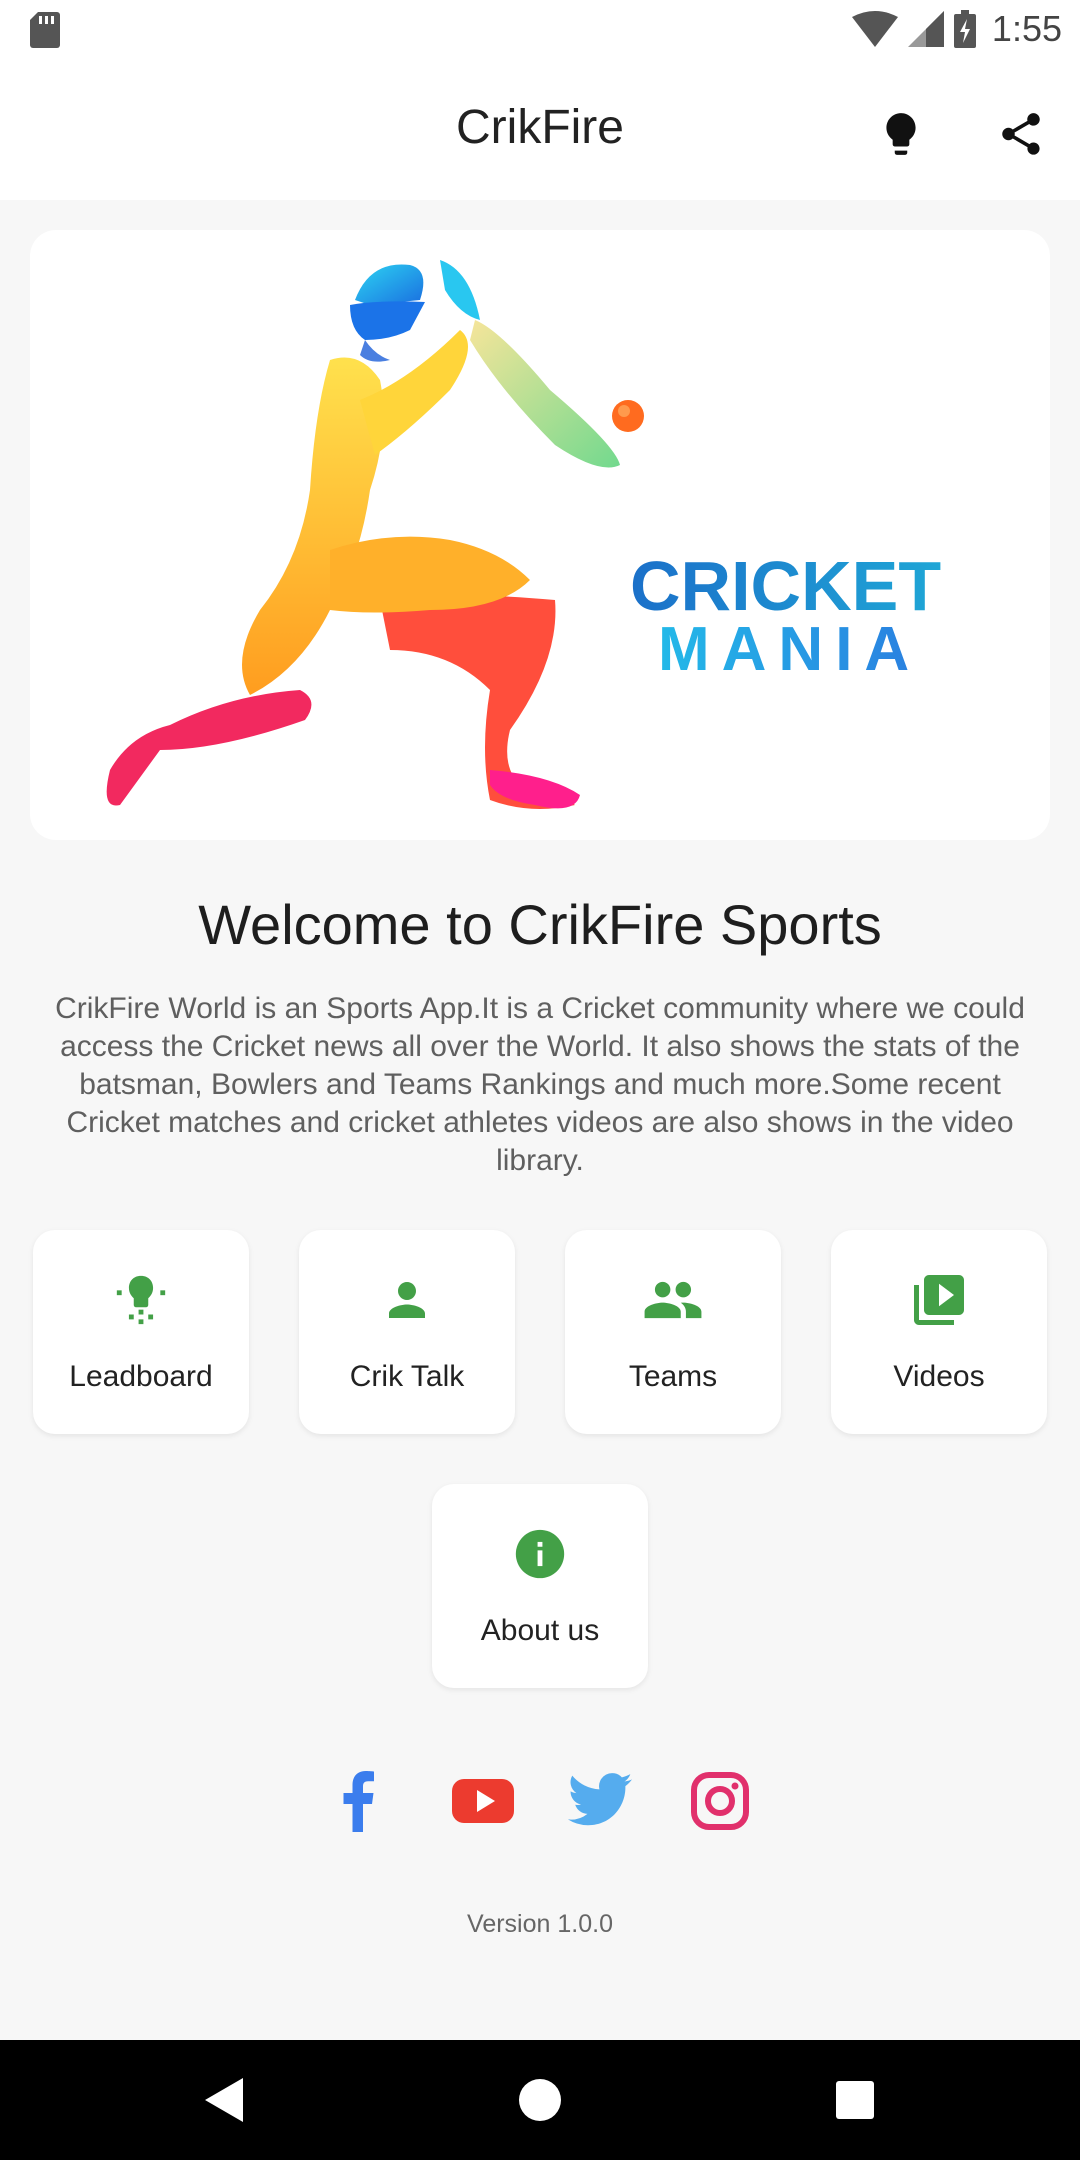 The height and width of the screenshot is (2160, 1080). I want to click on tile-label-crik-talk: Crik Talk, so click(407, 1376).